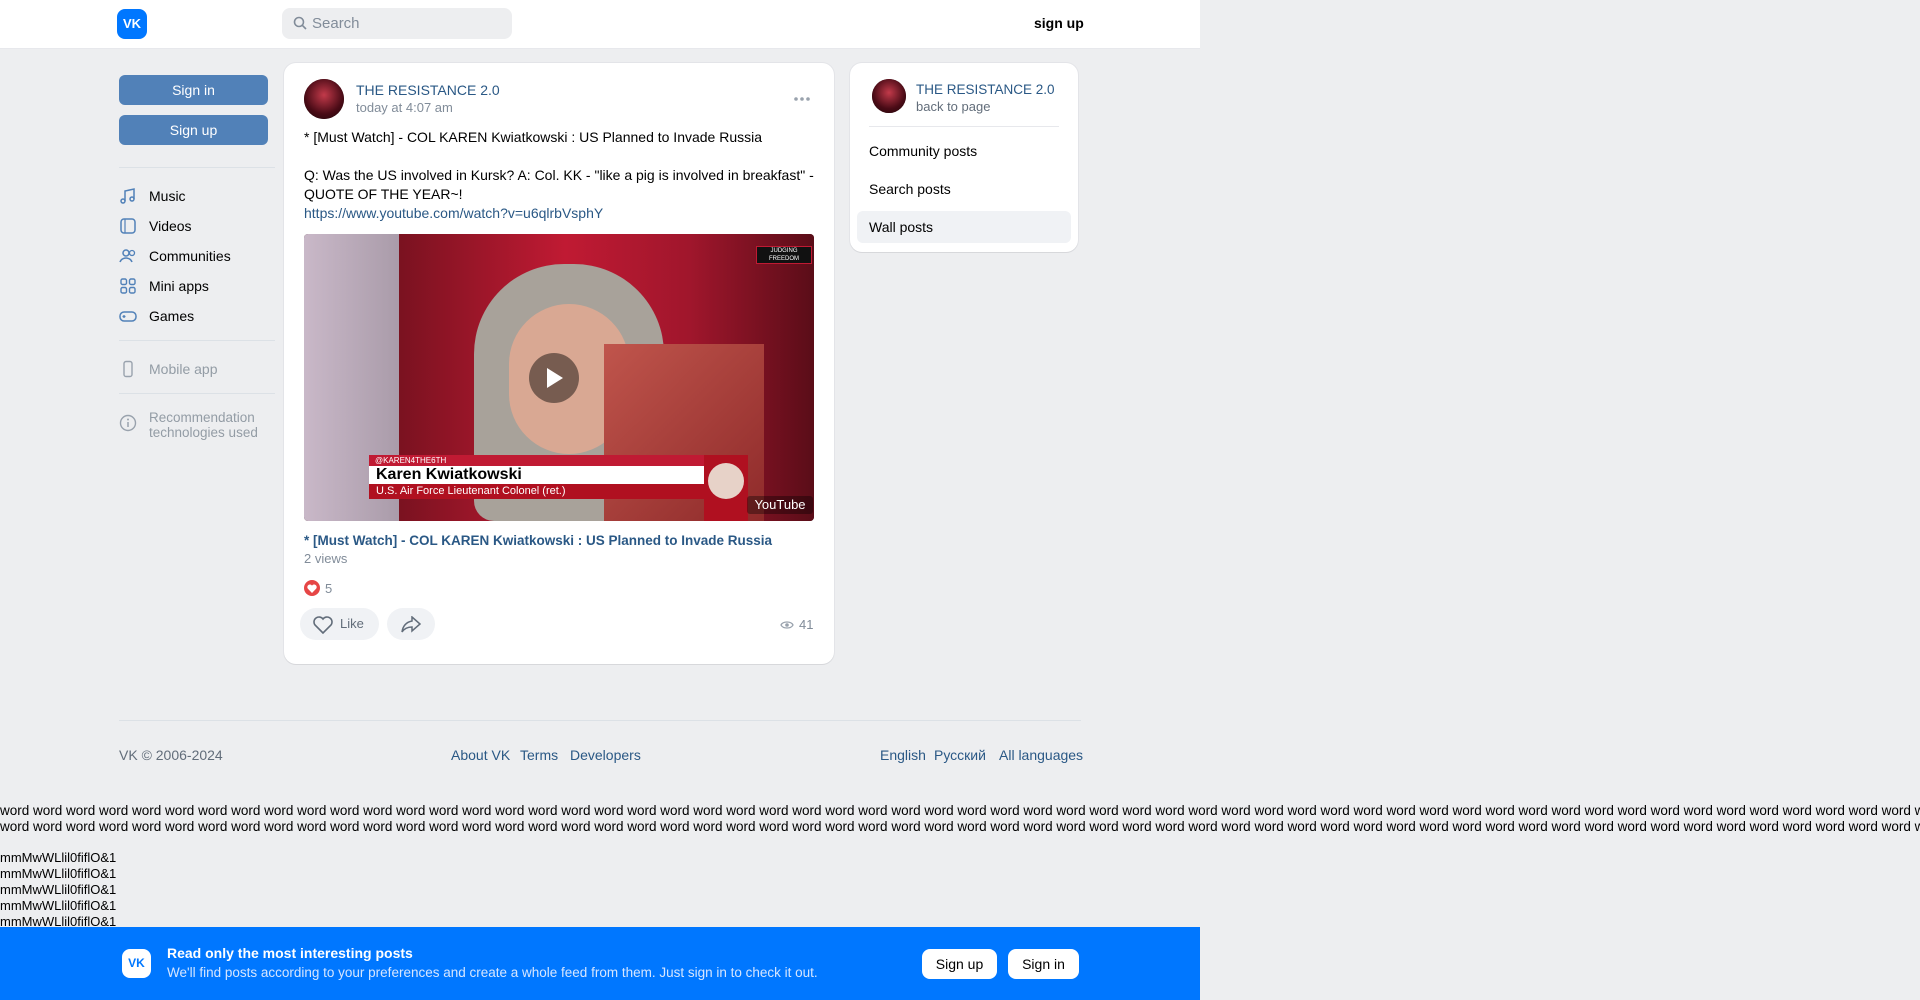 The width and height of the screenshot is (1920, 1000). I want to click on like-icon, so click(323, 625).